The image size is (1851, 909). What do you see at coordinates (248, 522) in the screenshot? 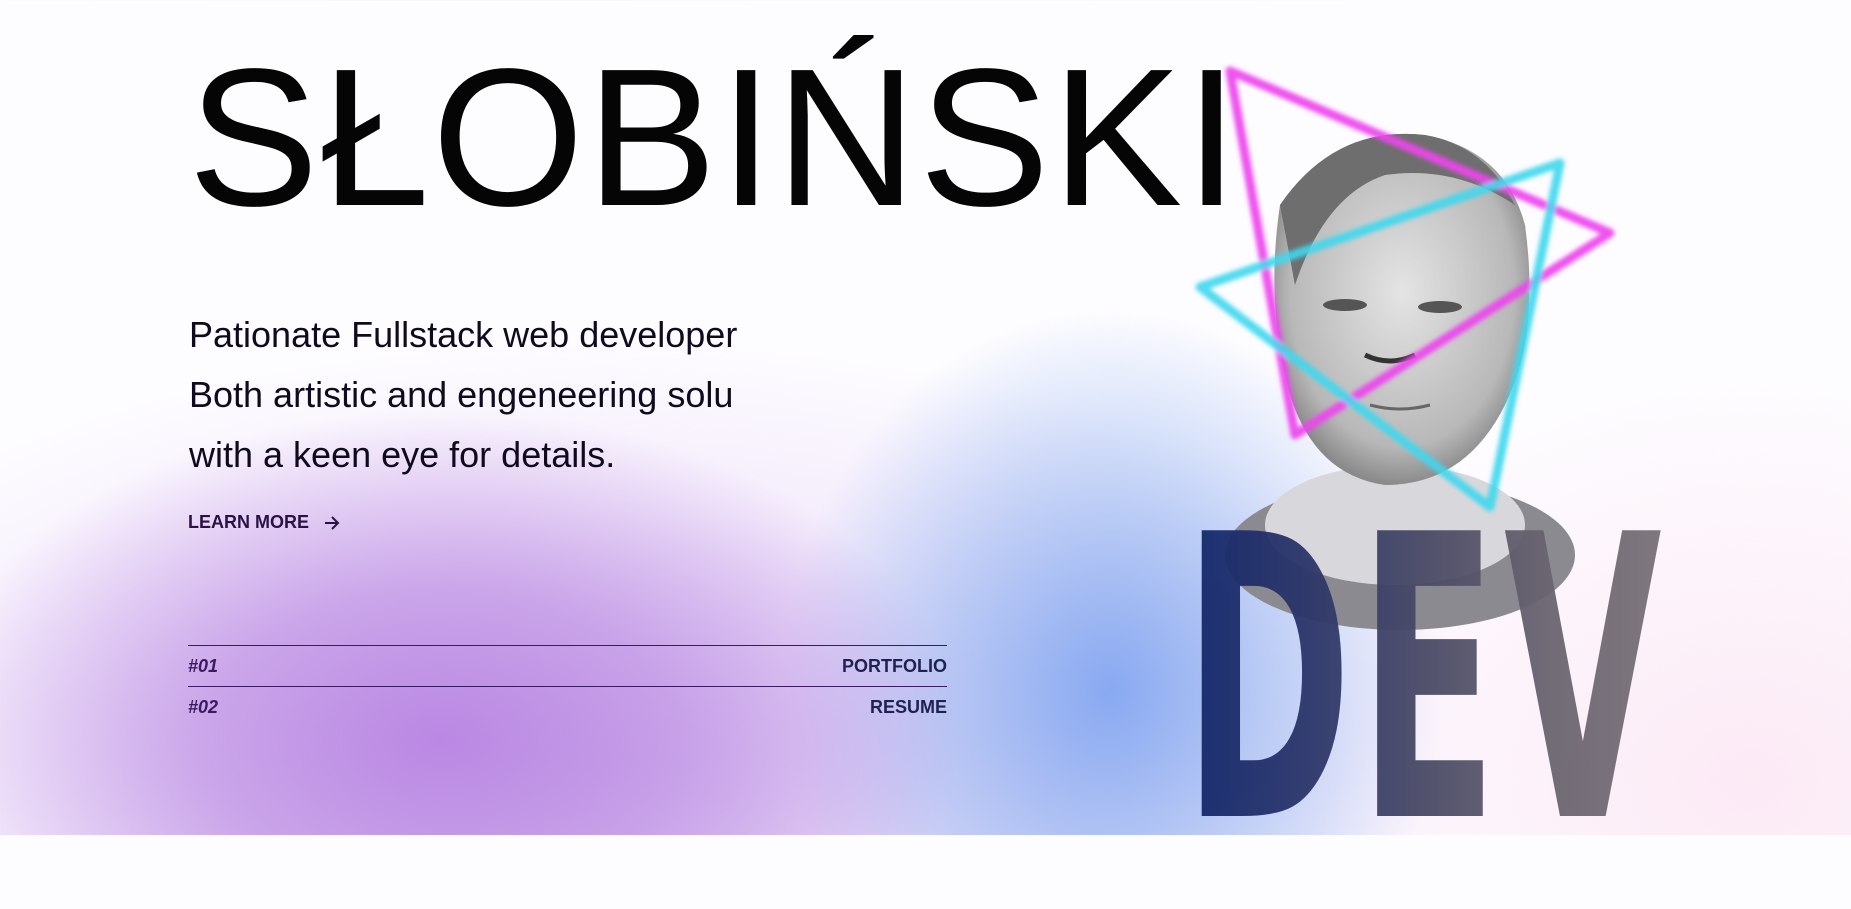
I see `learn-more-label: LEARN MORE` at bounding box center [248, 522].